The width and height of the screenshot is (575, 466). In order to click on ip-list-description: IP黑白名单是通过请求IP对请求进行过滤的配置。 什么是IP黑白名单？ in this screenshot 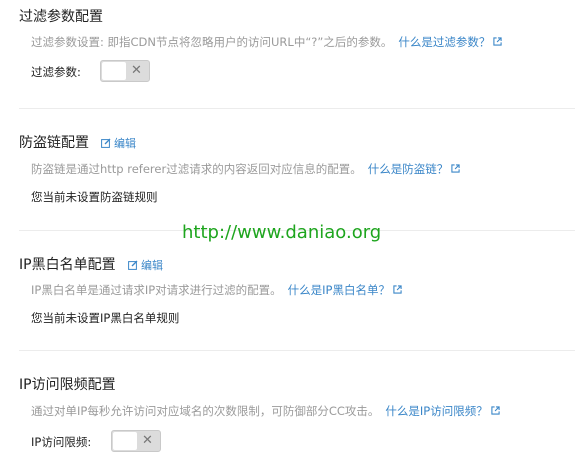, I will do `click(216, 290)`.